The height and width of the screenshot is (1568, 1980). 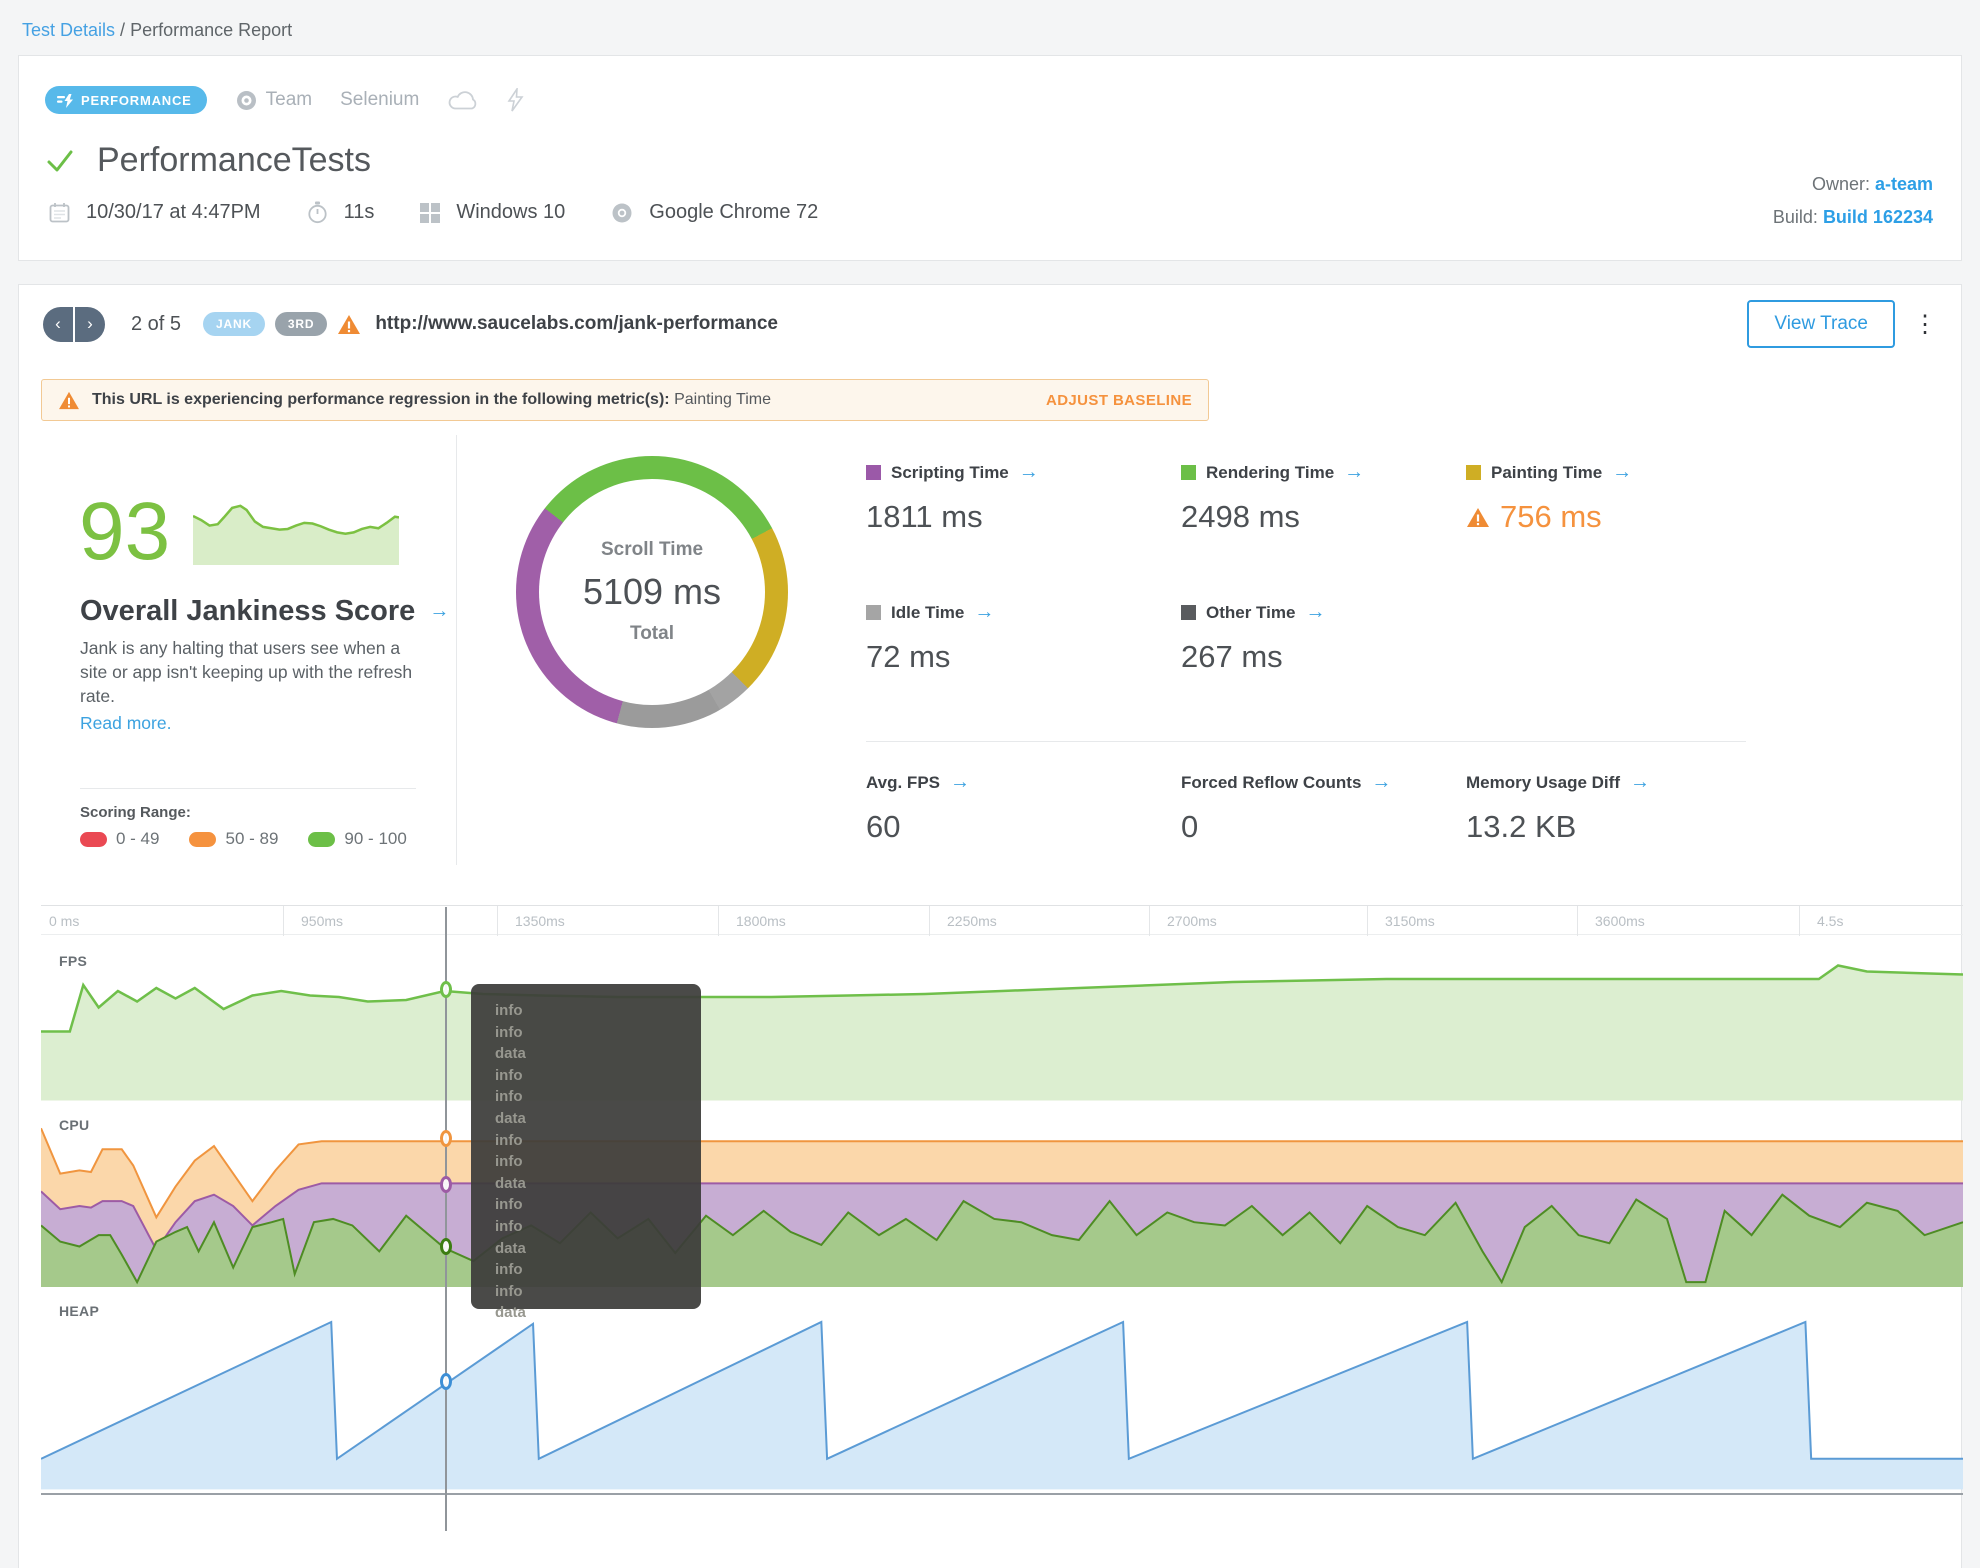 What do you see at coordinates (446, 1381) in the screenshot?
I see `playhead-marker-heap` at bounding box center [446, 1381].